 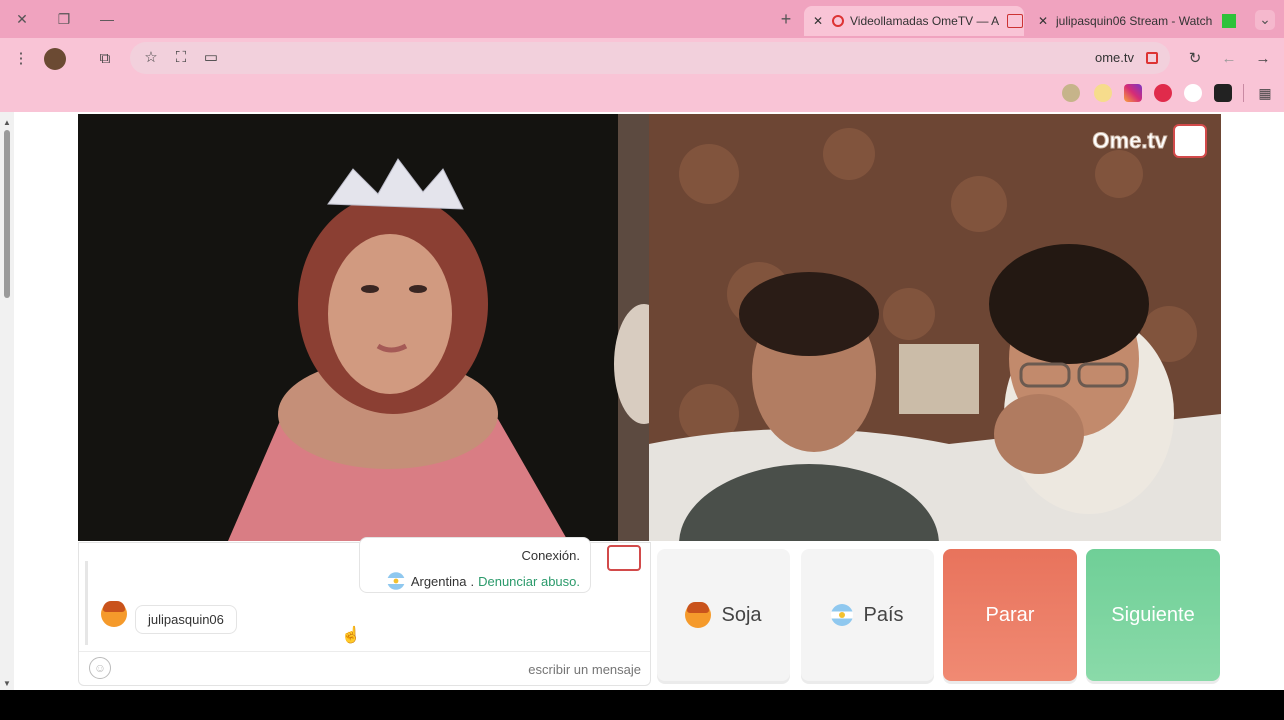 What do you see at coordinates (1195, 59) in the screenshot?
I see `reload-icon: ↻` at bounding box center [1195, 59].